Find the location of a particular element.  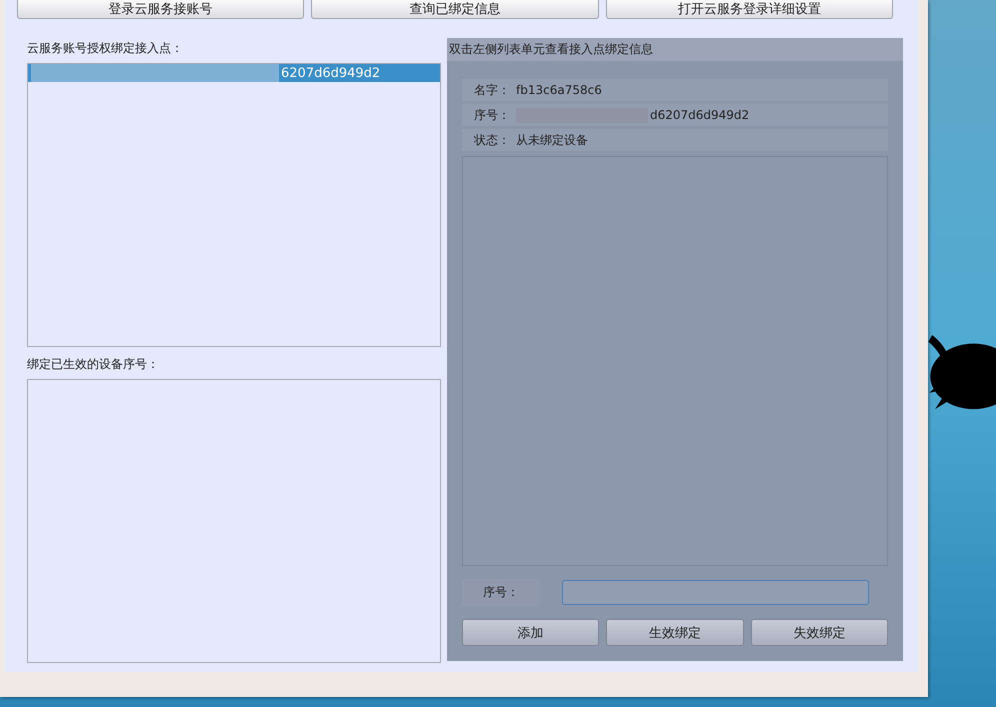

field-value: fb13c6a758c6 is located at coordinates (559, 90).